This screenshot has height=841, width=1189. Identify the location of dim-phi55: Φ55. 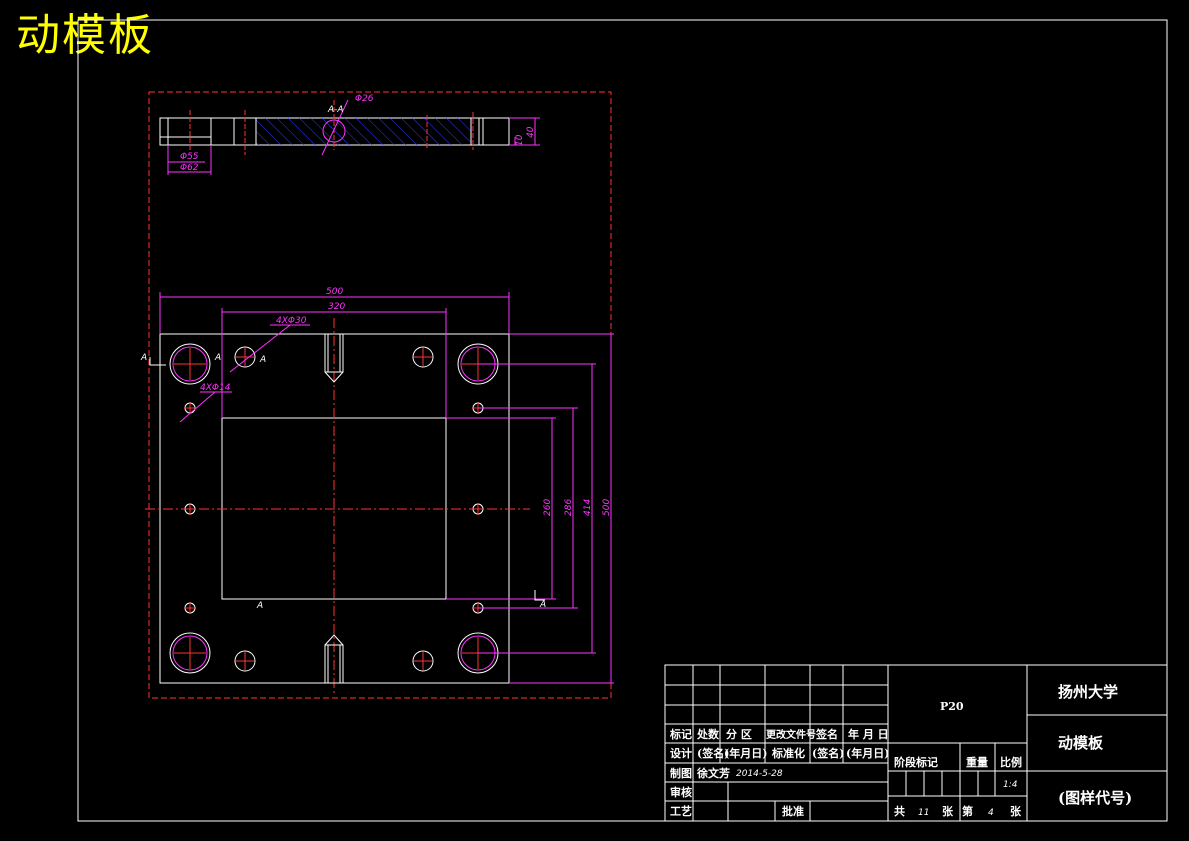
(189, 157).